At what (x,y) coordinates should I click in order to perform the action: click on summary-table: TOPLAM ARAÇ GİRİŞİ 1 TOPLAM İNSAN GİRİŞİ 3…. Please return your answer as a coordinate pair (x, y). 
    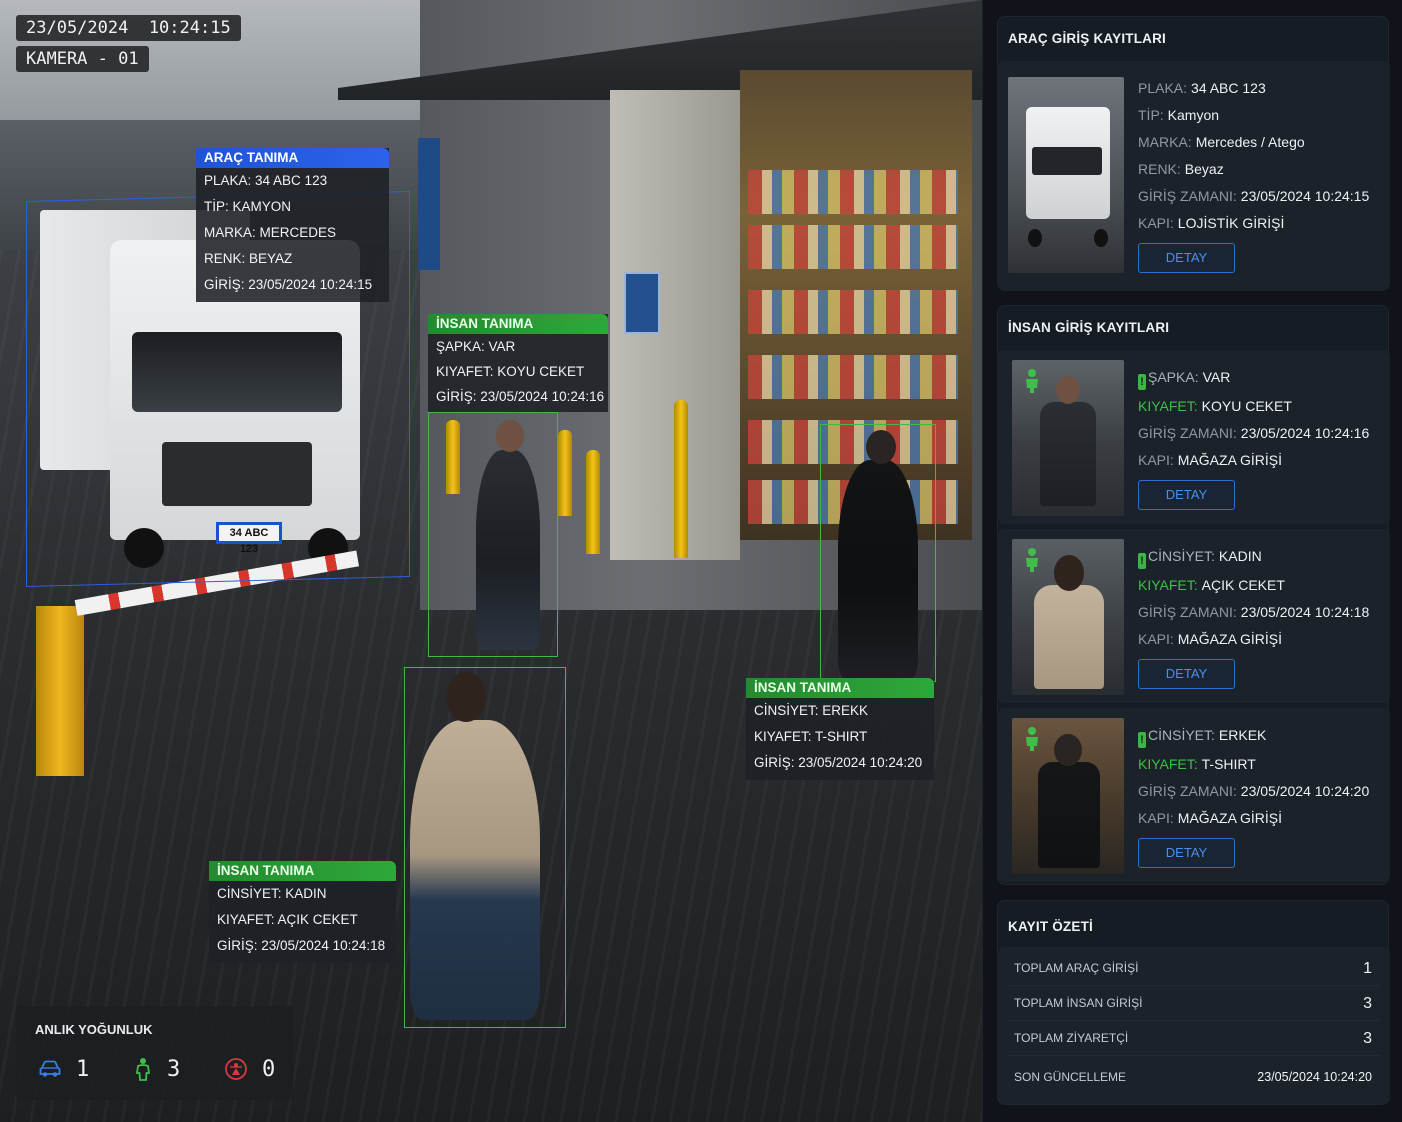
    Looking at the image, I should click on (1194, 1025).